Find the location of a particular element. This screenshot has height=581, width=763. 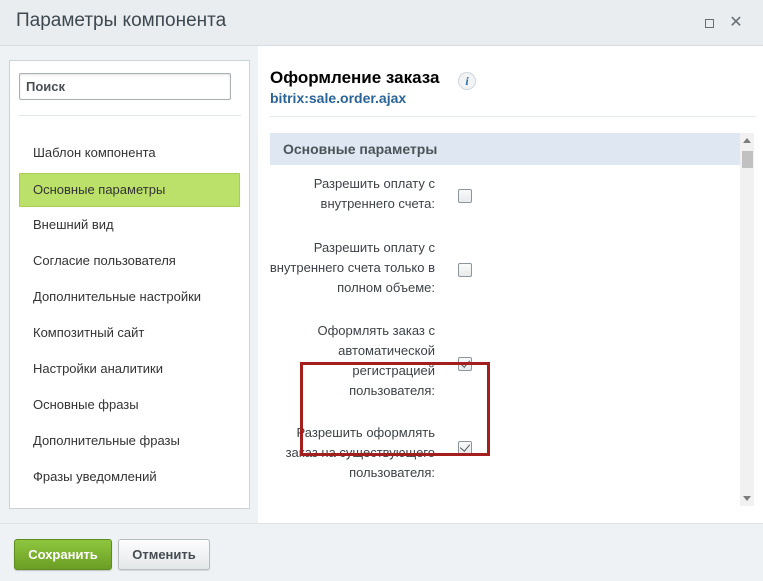

sidebar-item-composite-site: Композитный сайт is located at coordinates (129, 335).